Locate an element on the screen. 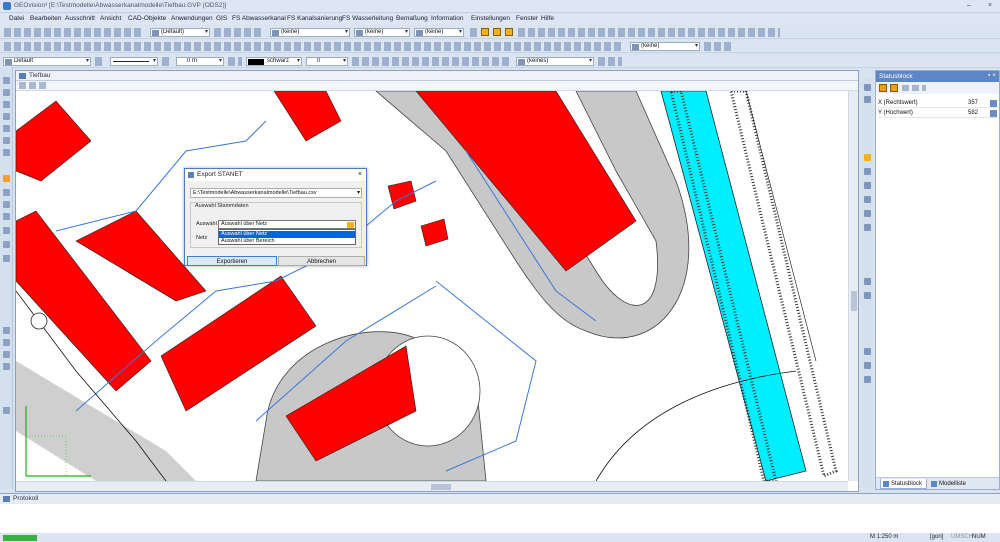 This screenshot has width=1000, height=542. menu-einstellungen: Einstellungen is located at coordinates (490, 18).